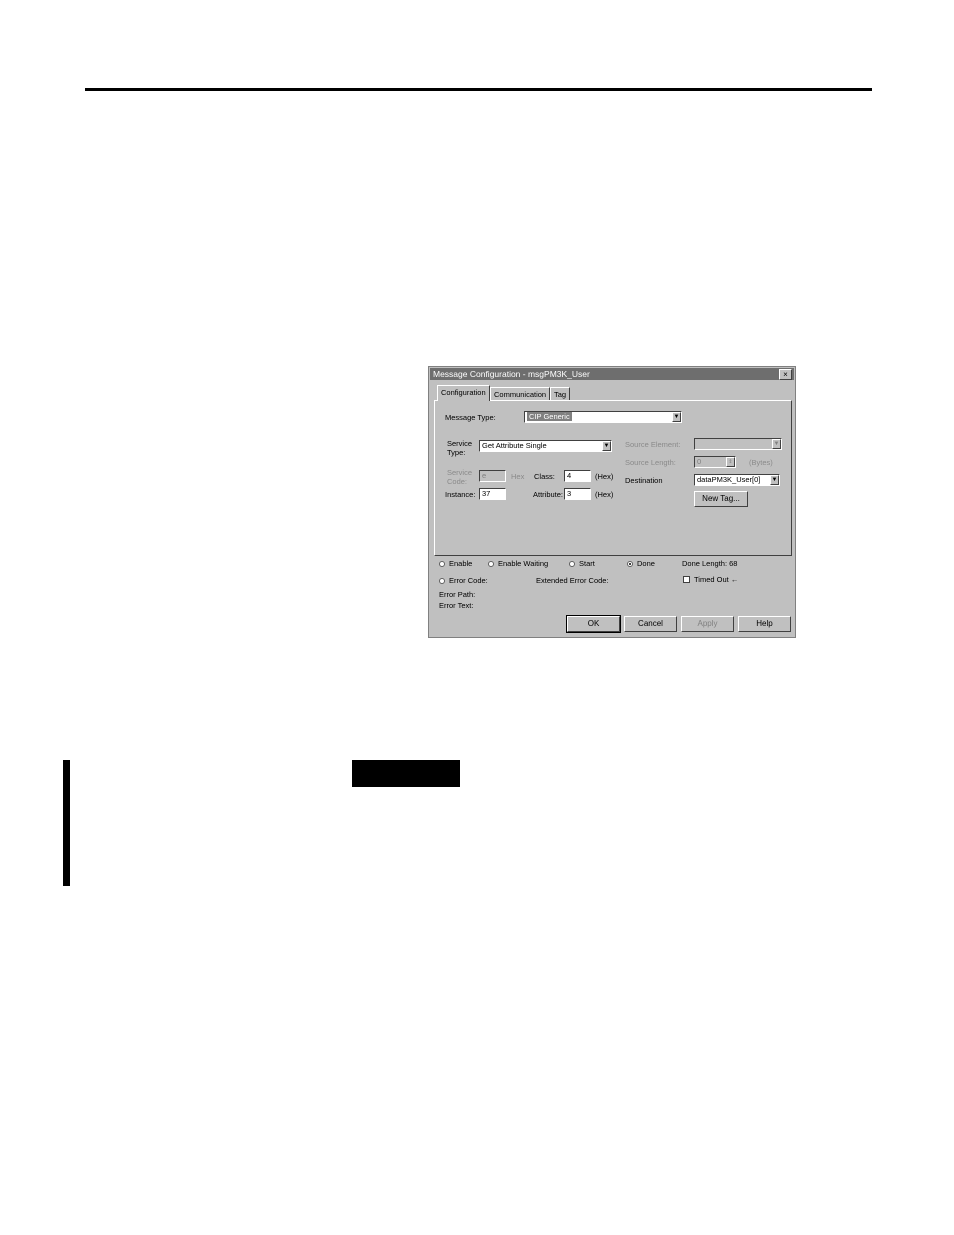 Image resolution: width=954 pixels, height=1235 pixels. What do you see at coordinates (785, 374) in the screenshot?
I see `close-icon: ×` at bounding box center [785, 374].